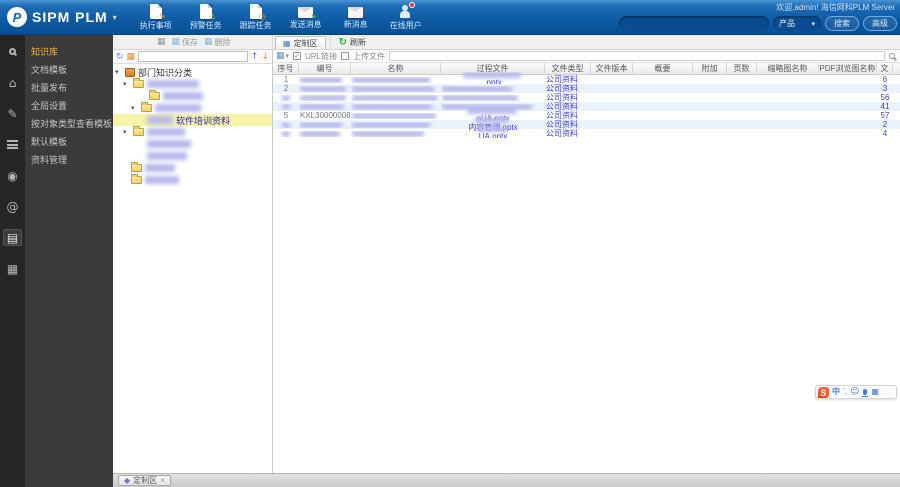  Describe the element at coordinates (69, 160) in the screenshot. I see `sidebar-item-material-manage: 资料管理` at that location.